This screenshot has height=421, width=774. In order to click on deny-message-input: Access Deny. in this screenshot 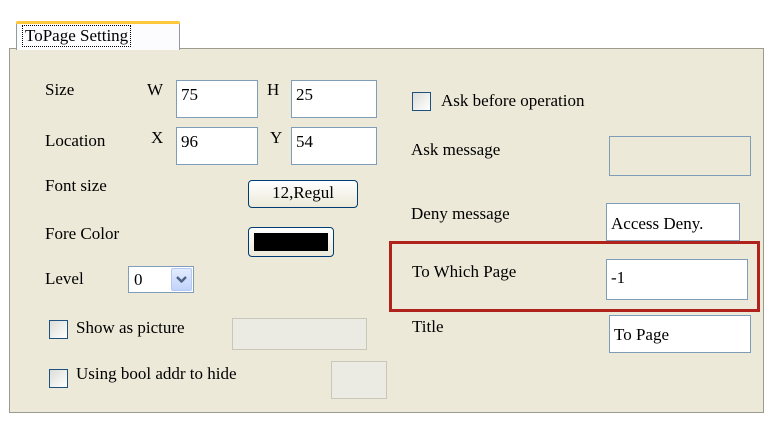, I will do `click(673, 222)`.